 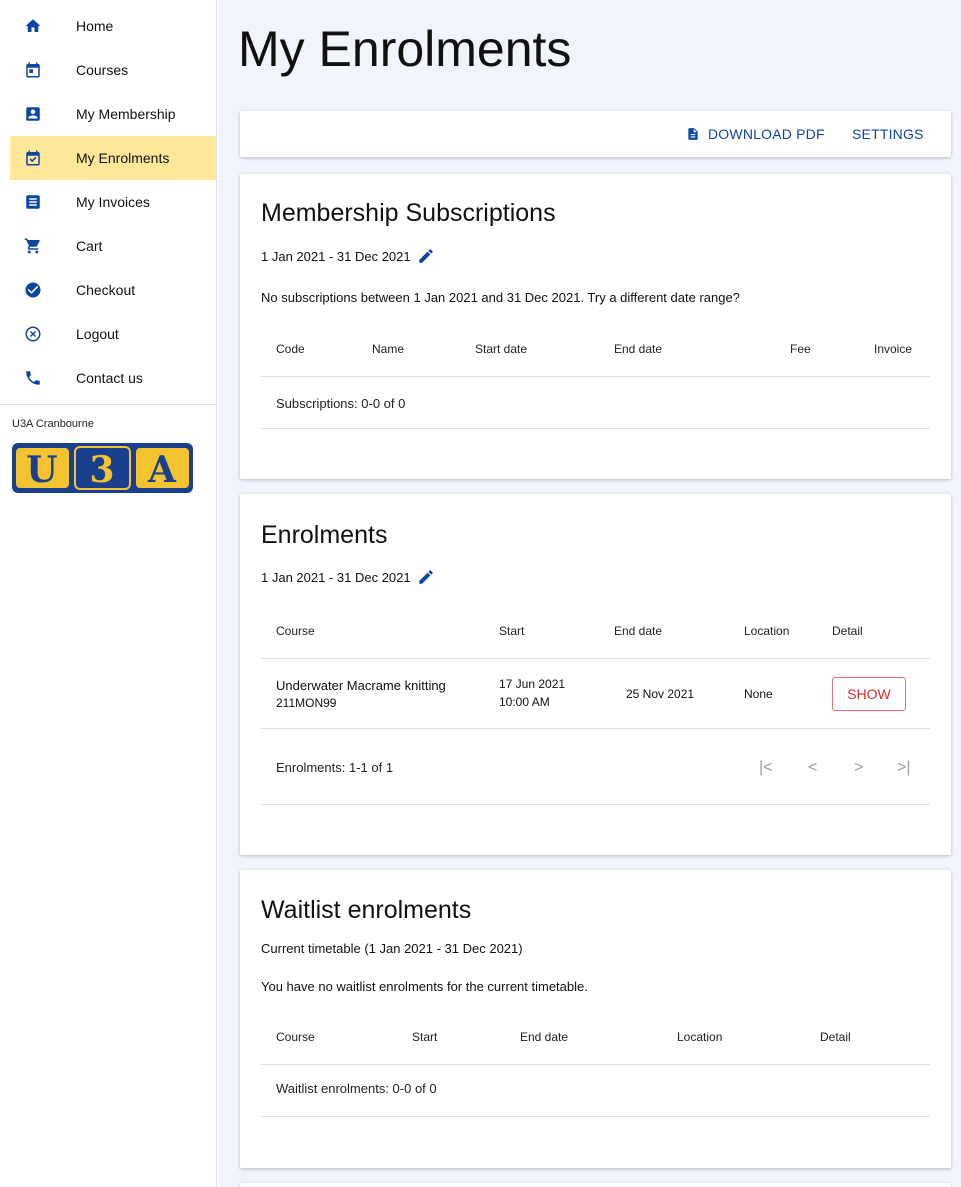 I want to click on sidebar-item-label: Contact us, so click(x=109, y=378).